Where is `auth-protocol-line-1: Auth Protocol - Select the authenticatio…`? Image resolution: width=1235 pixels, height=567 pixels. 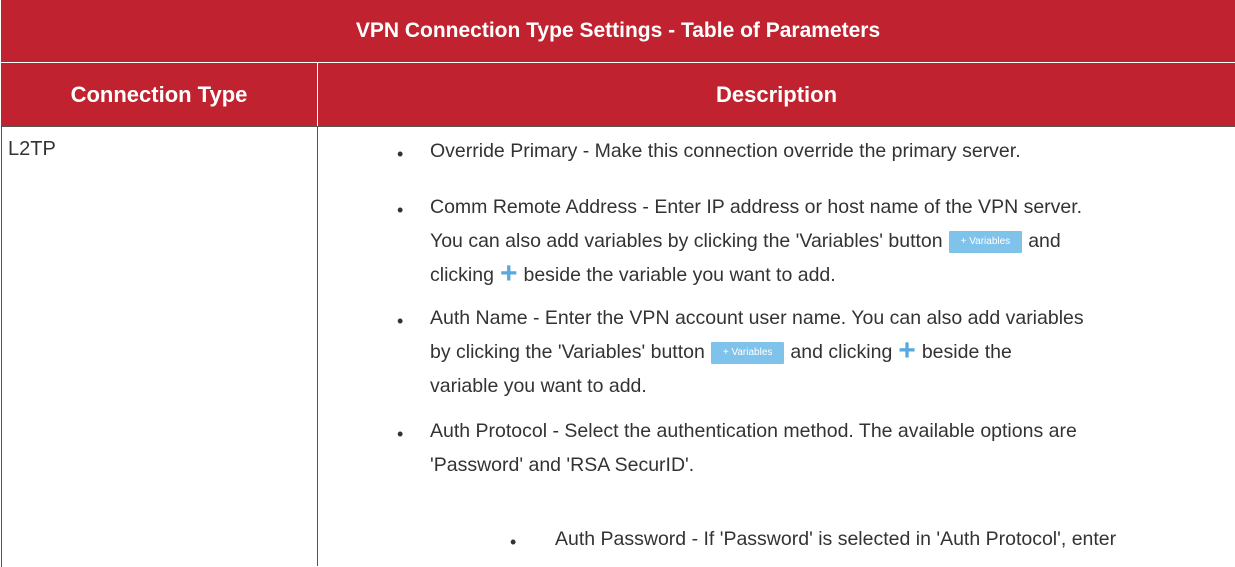 auth-protocol-line-1: Auth Protocol - Select the authenticatio… is located at coordinates (753, 431).